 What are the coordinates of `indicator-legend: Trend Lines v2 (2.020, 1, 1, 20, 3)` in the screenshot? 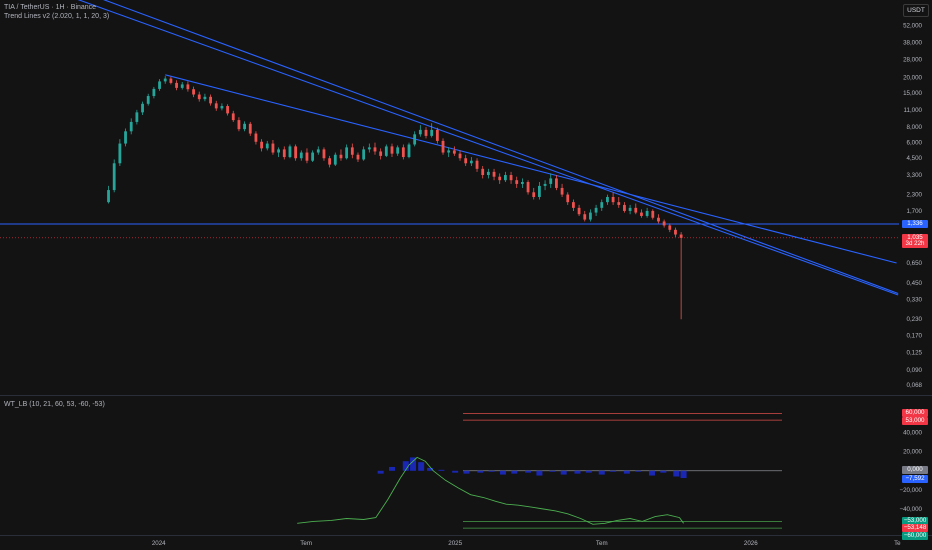 It's located at (56, 16).